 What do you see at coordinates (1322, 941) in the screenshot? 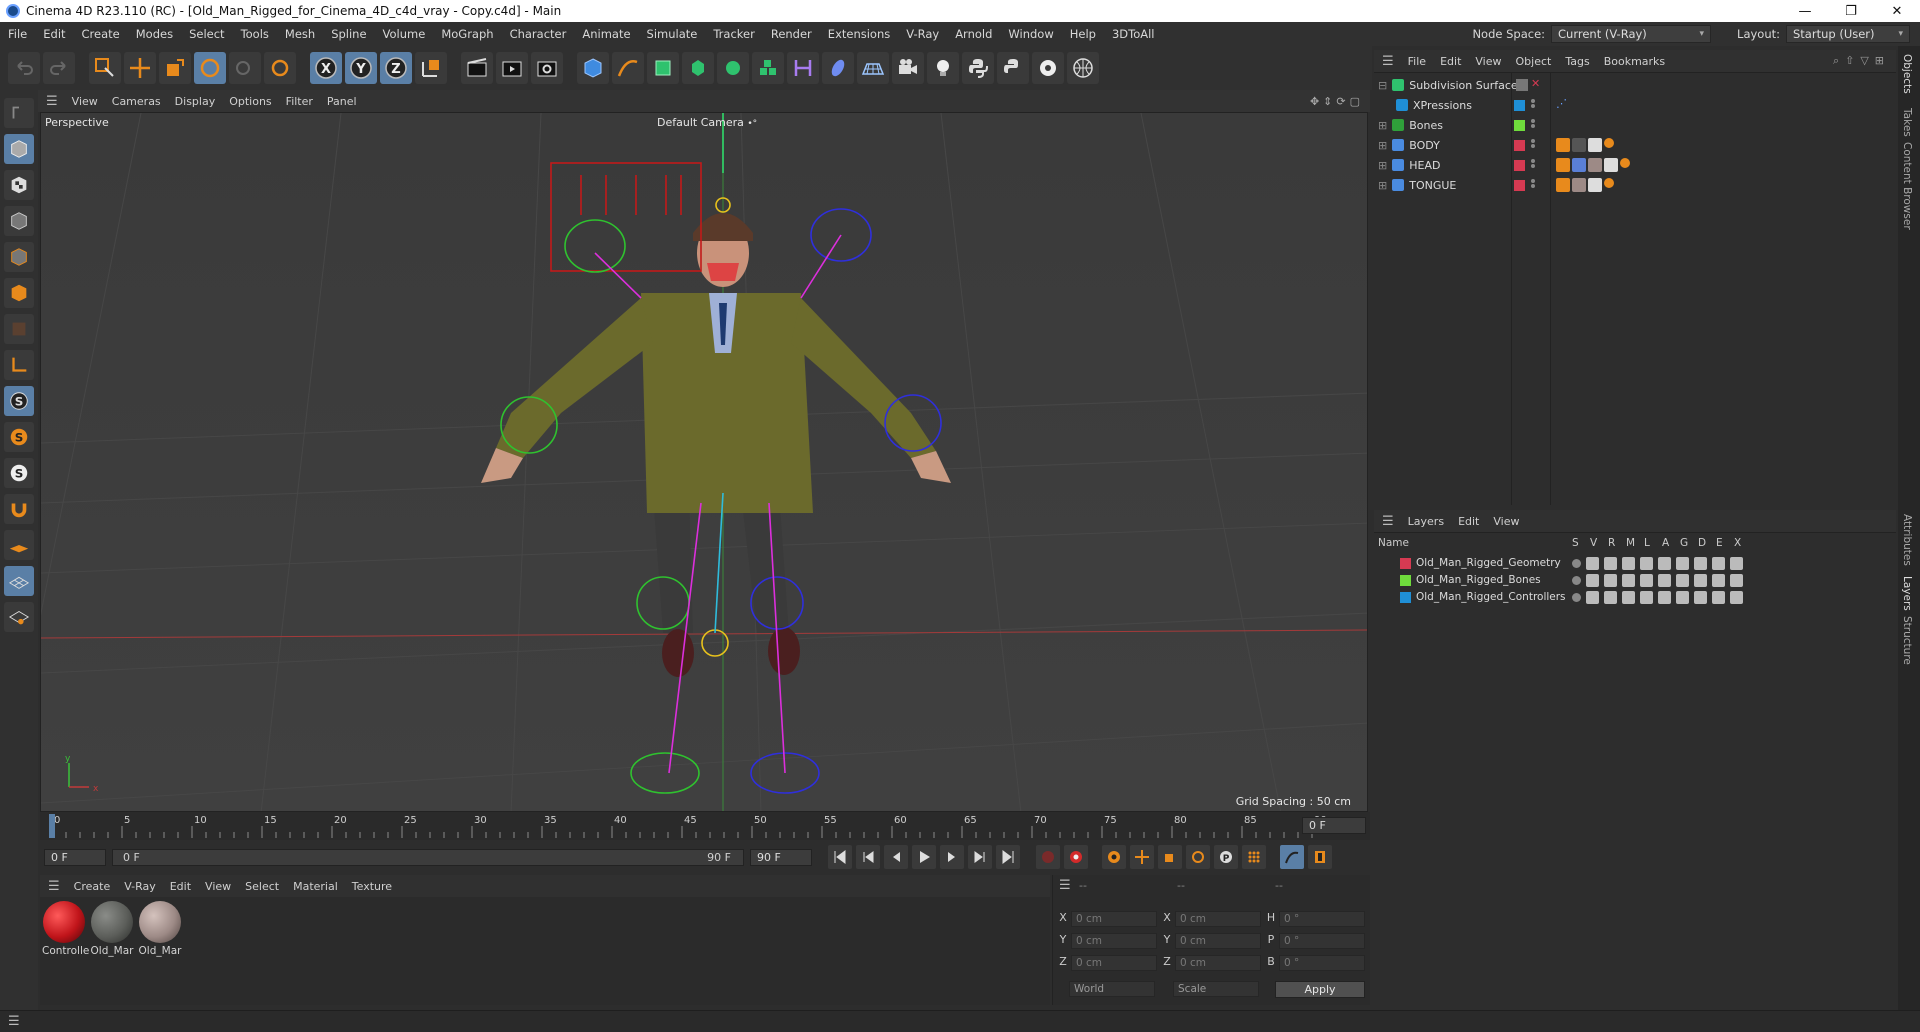
I see `rotation-p-field: 0 °` at bounding box center [1322, 941].